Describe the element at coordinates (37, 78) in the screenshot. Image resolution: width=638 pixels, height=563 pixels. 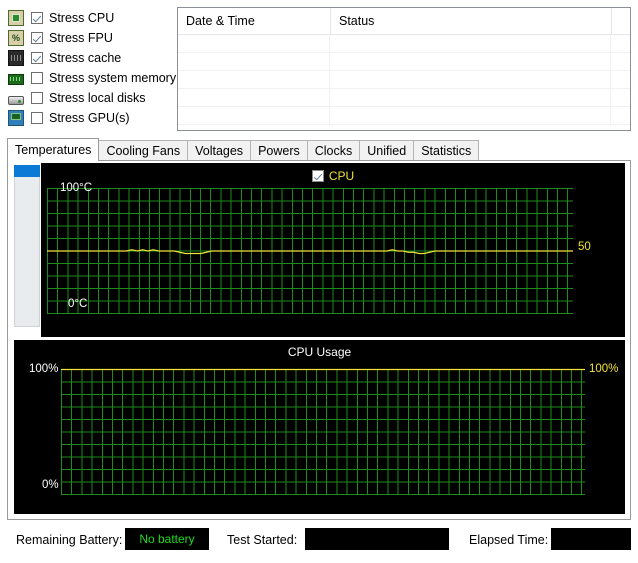
I see `stress-memory-checkbox` at that location.